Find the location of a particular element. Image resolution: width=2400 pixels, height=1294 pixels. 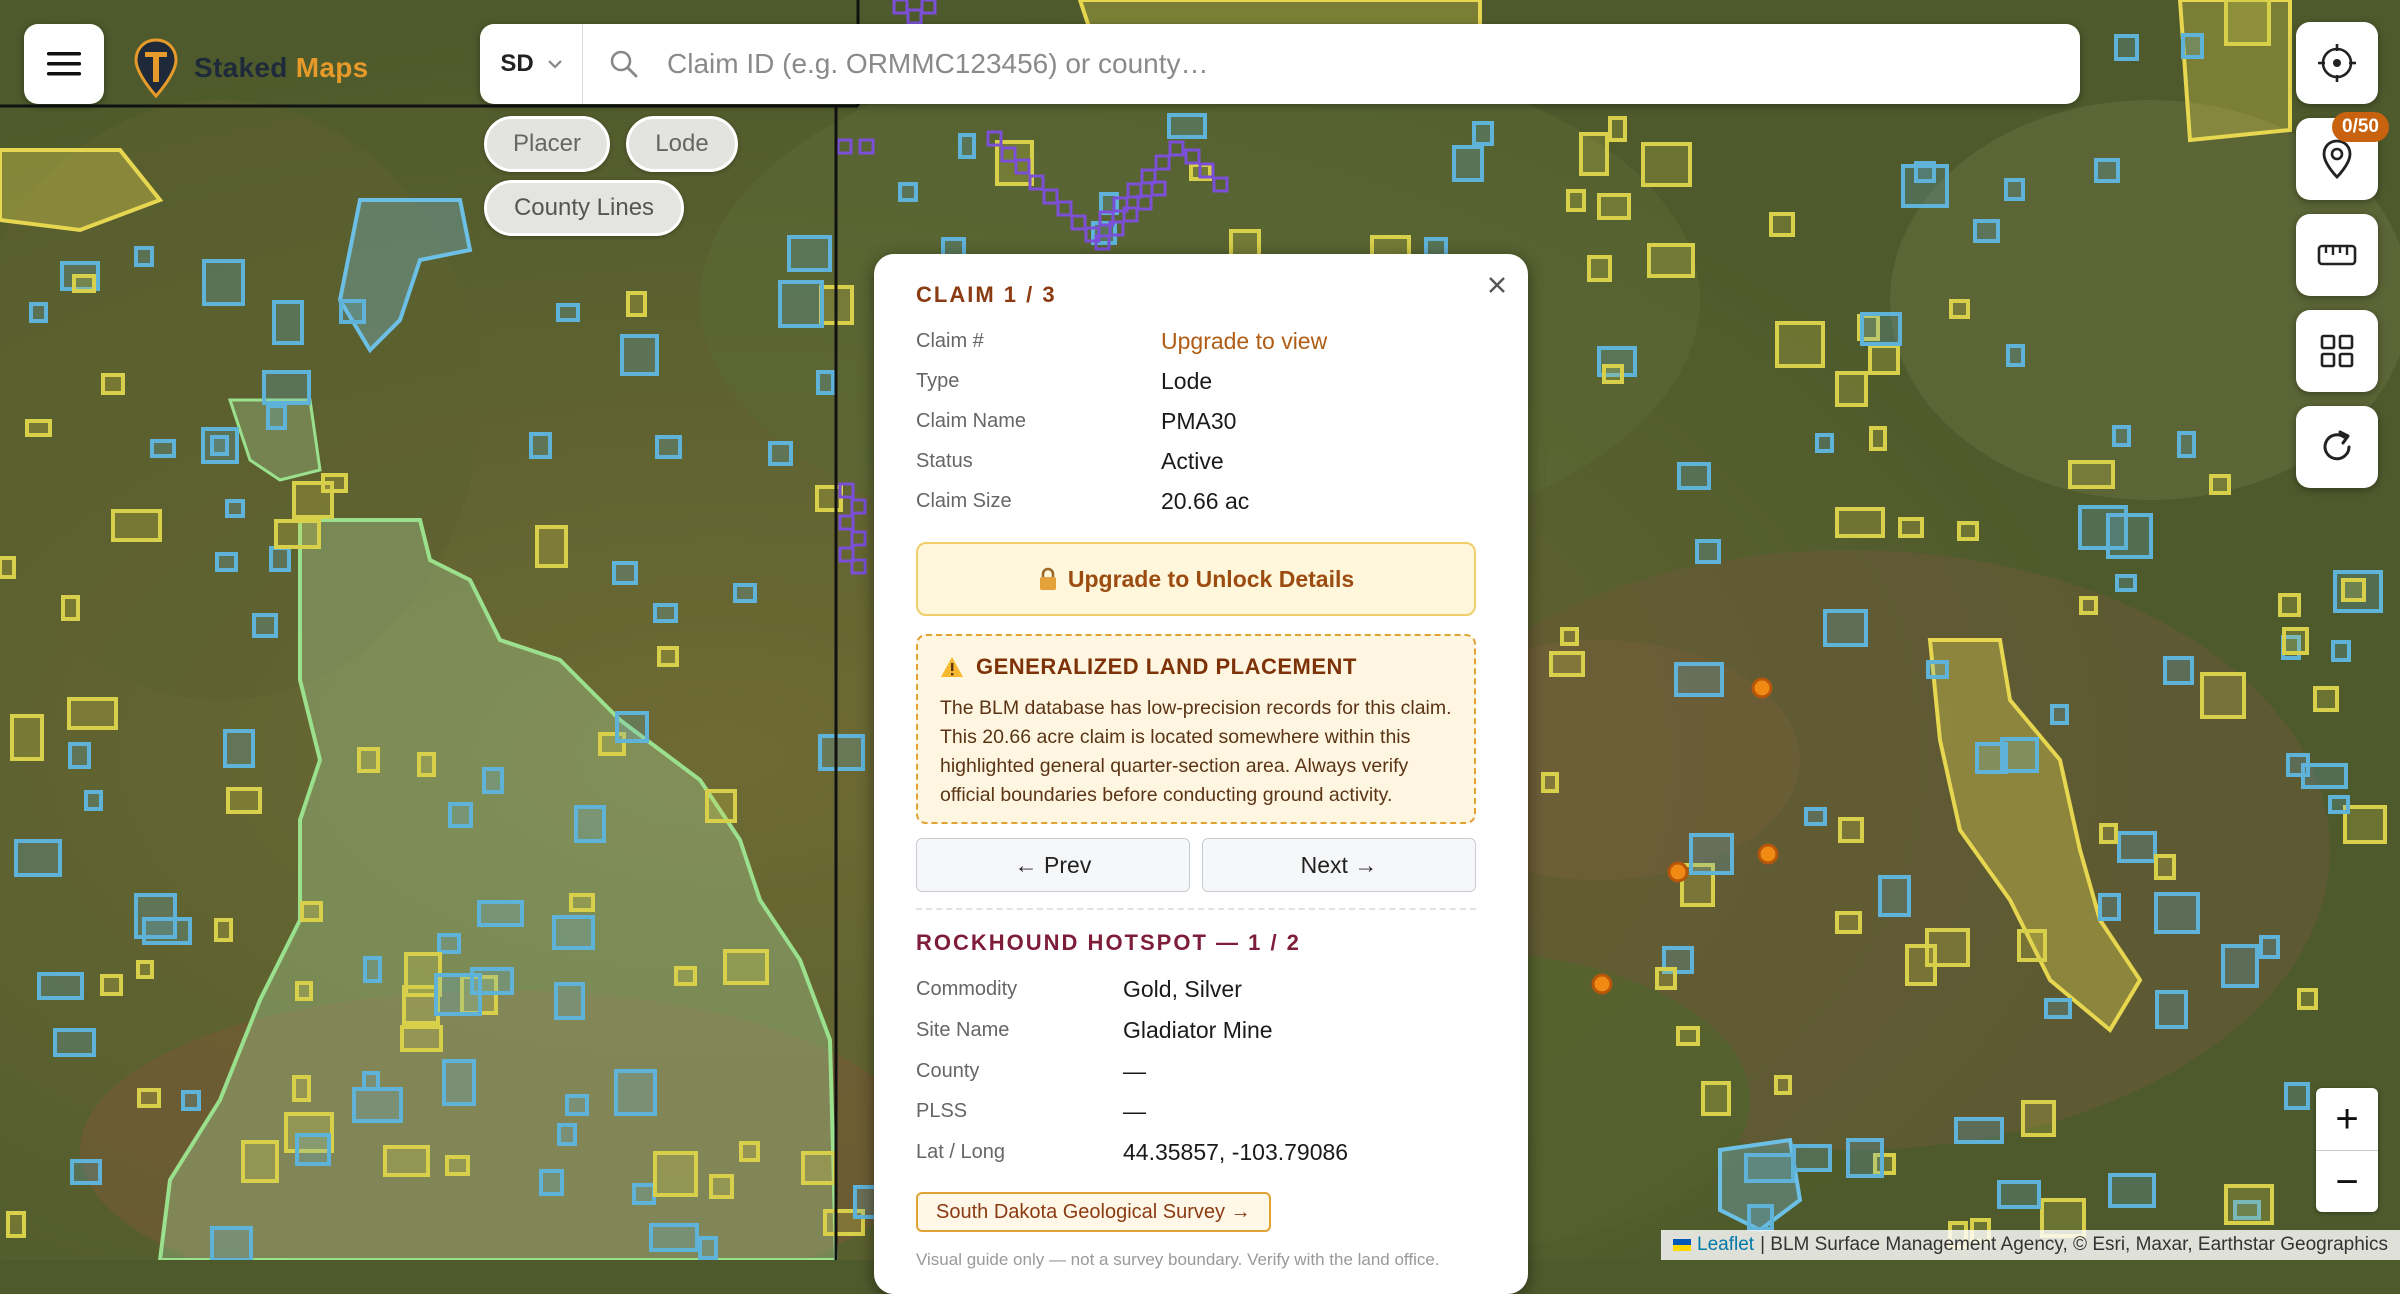

zoom-in-button: + is located at coordinates (2347, 1119).